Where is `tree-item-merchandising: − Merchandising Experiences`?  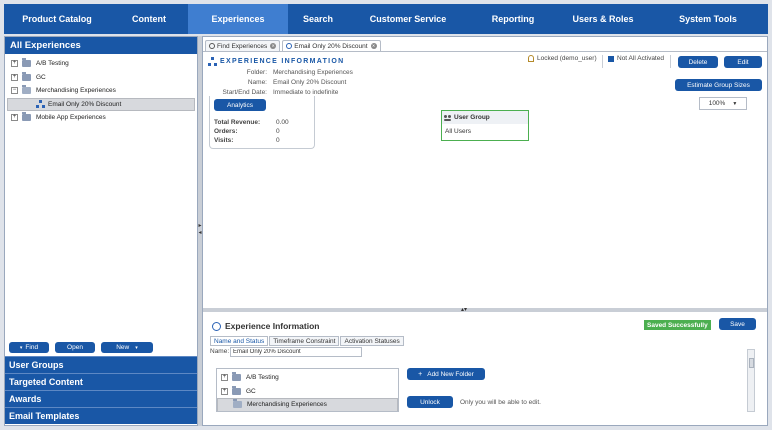 tree-item-merchandising: − Merchandising Experiences is located at coordinates (101, 91).